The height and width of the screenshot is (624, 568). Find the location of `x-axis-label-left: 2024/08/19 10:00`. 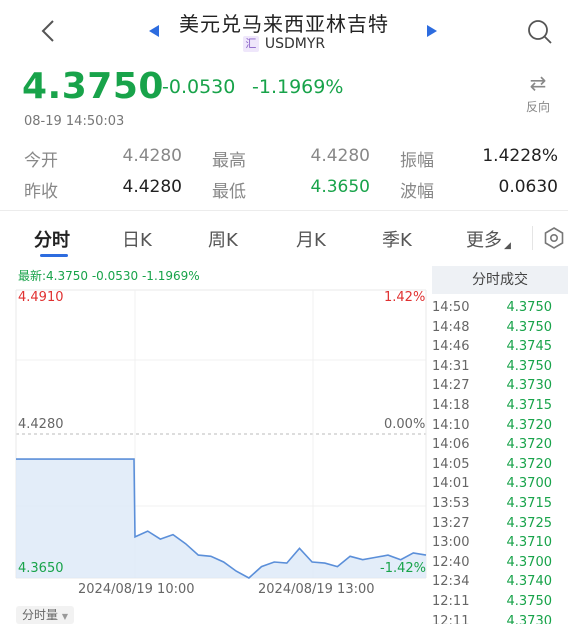

x-axis-label-left: 2024/08/19 10:00 is located at coordinates (136, 589).